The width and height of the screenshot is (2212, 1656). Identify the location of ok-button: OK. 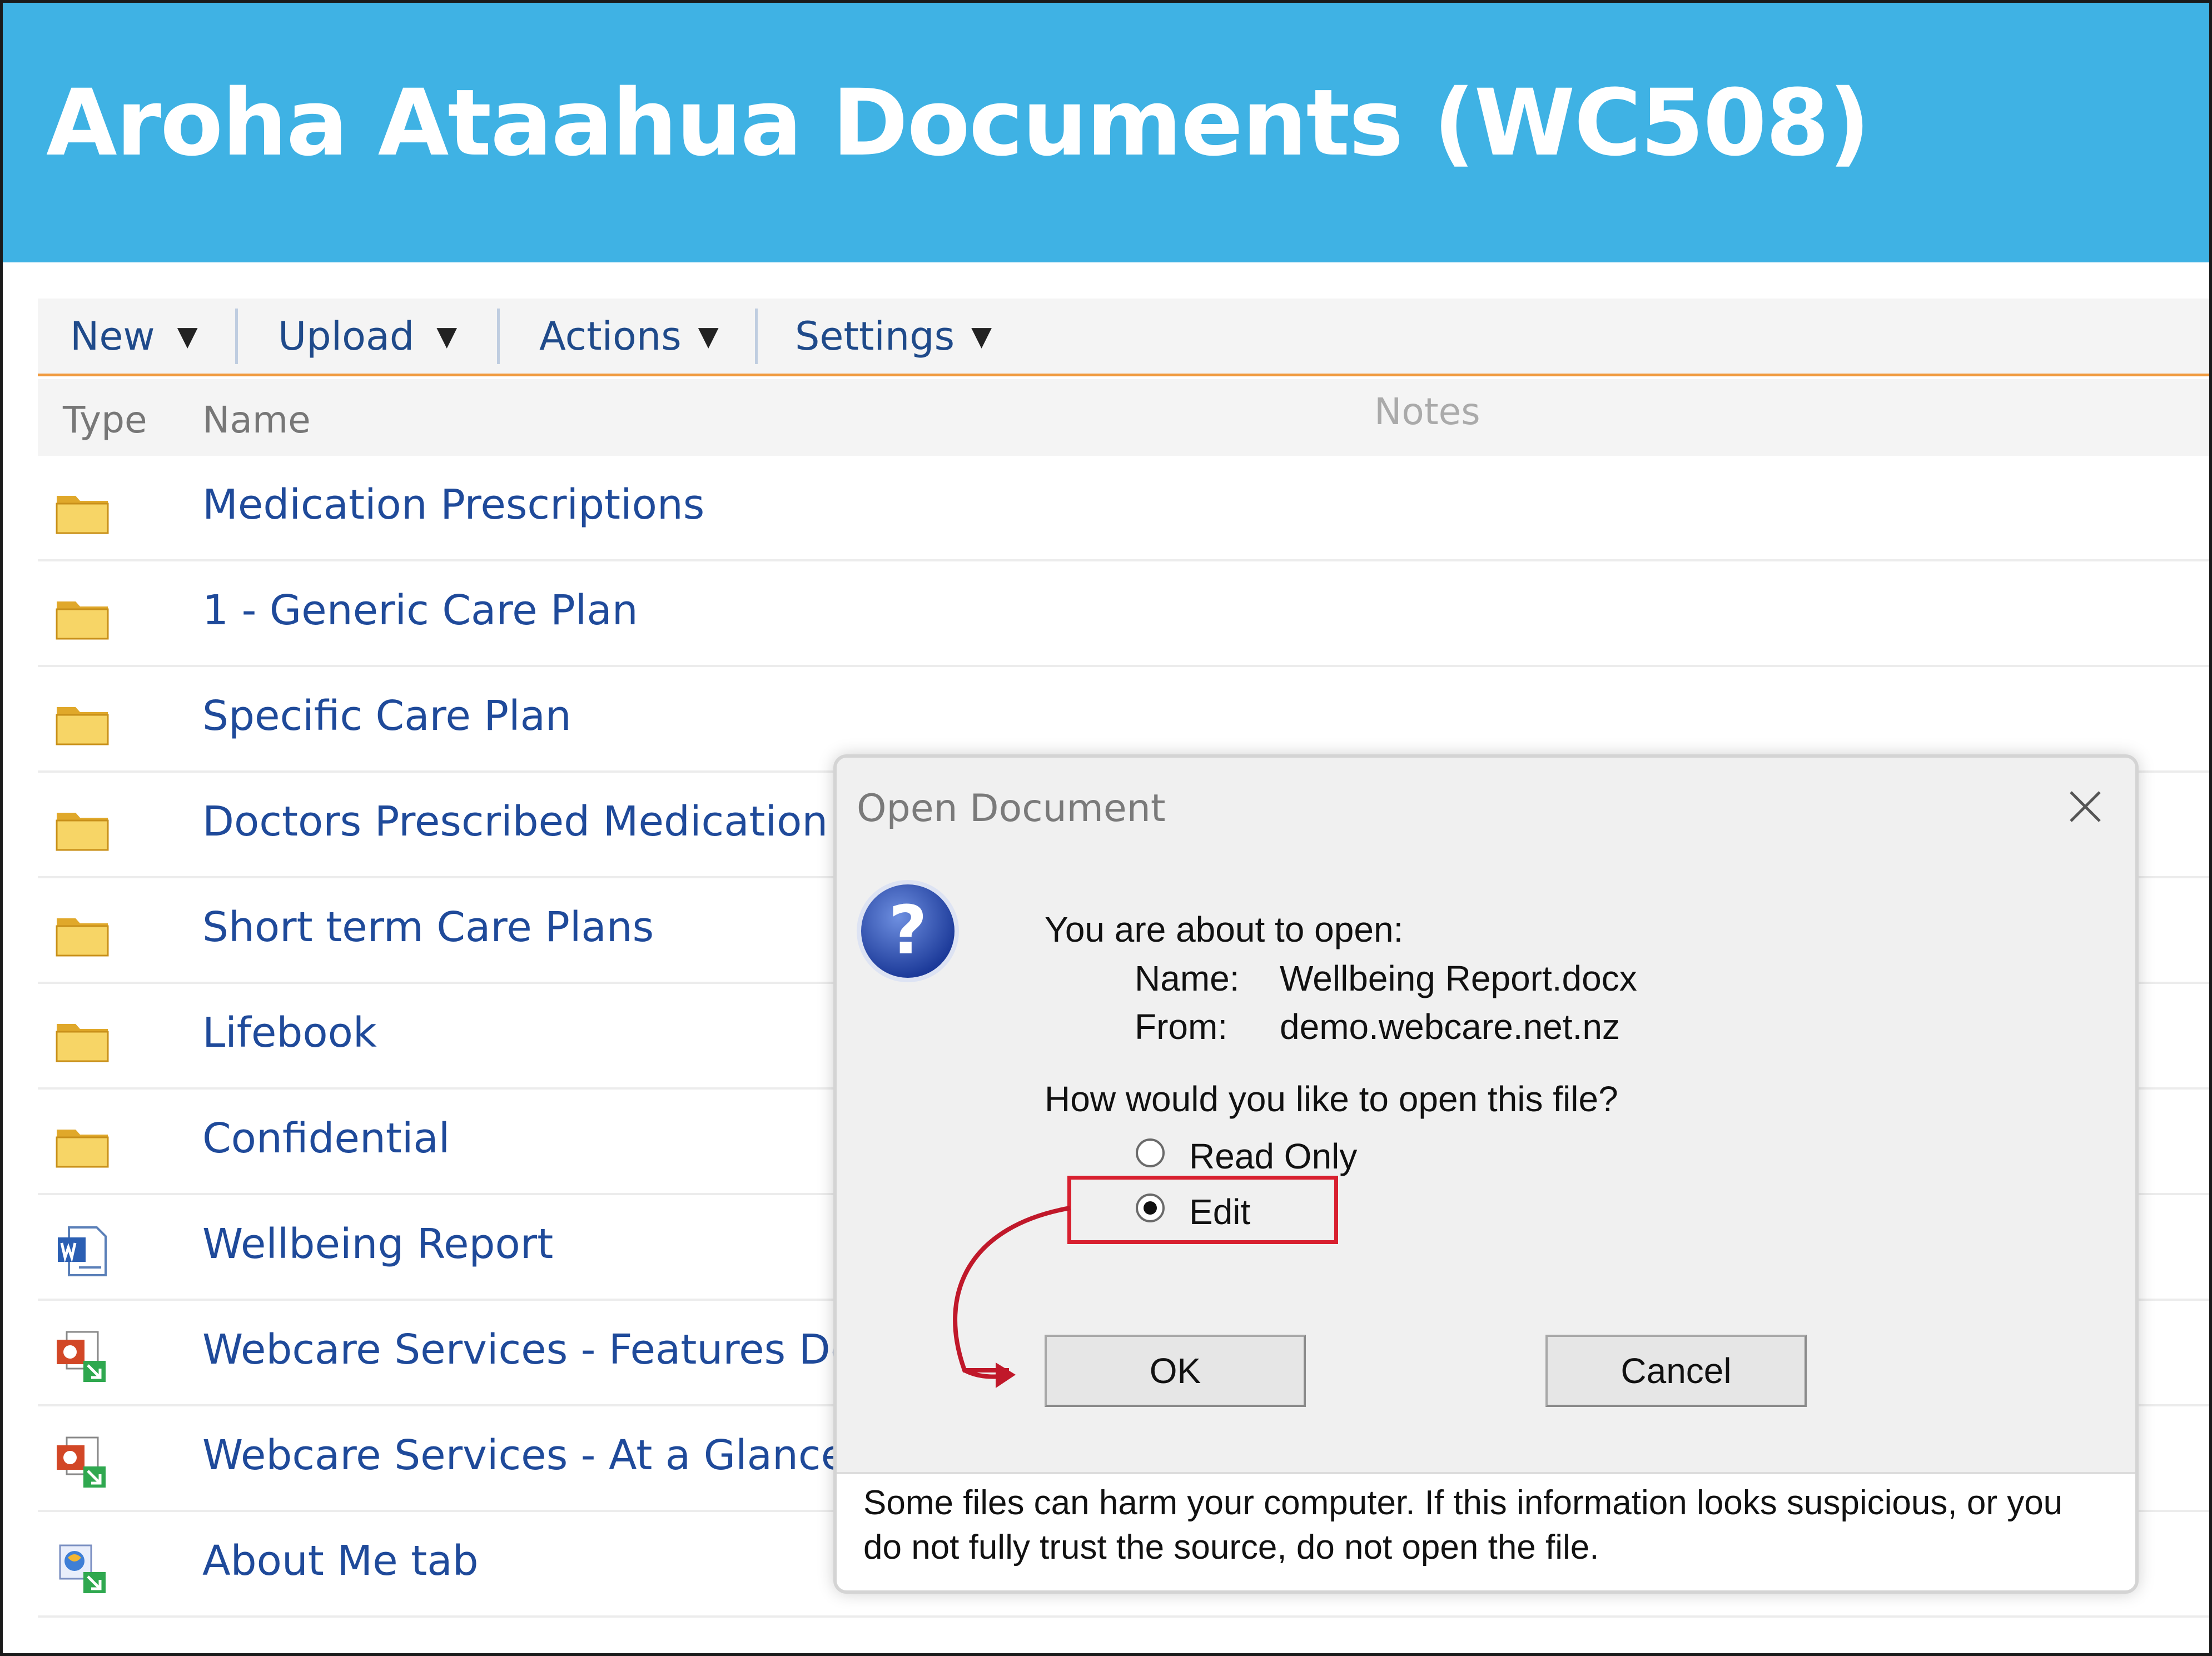
(1175, 1371).